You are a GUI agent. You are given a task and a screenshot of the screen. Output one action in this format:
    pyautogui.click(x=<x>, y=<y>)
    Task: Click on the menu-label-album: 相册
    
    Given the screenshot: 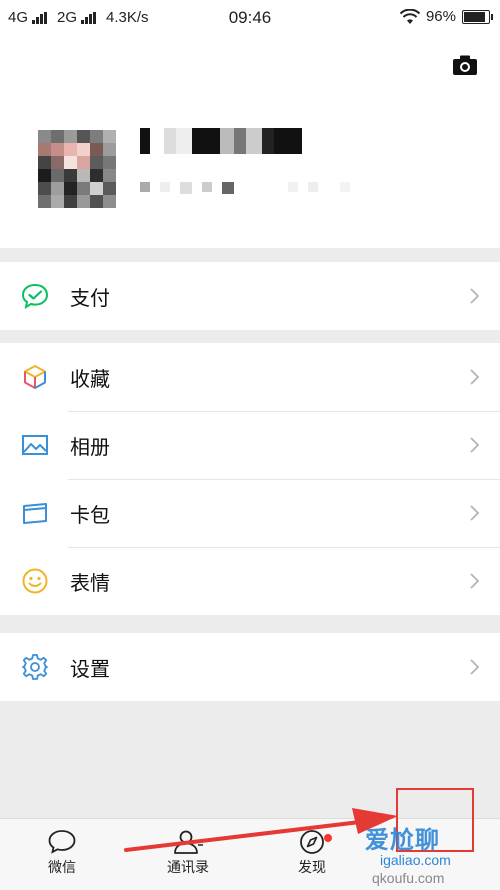 What is the action you would take?
    pyautogui.click(x=90, y=447)
    